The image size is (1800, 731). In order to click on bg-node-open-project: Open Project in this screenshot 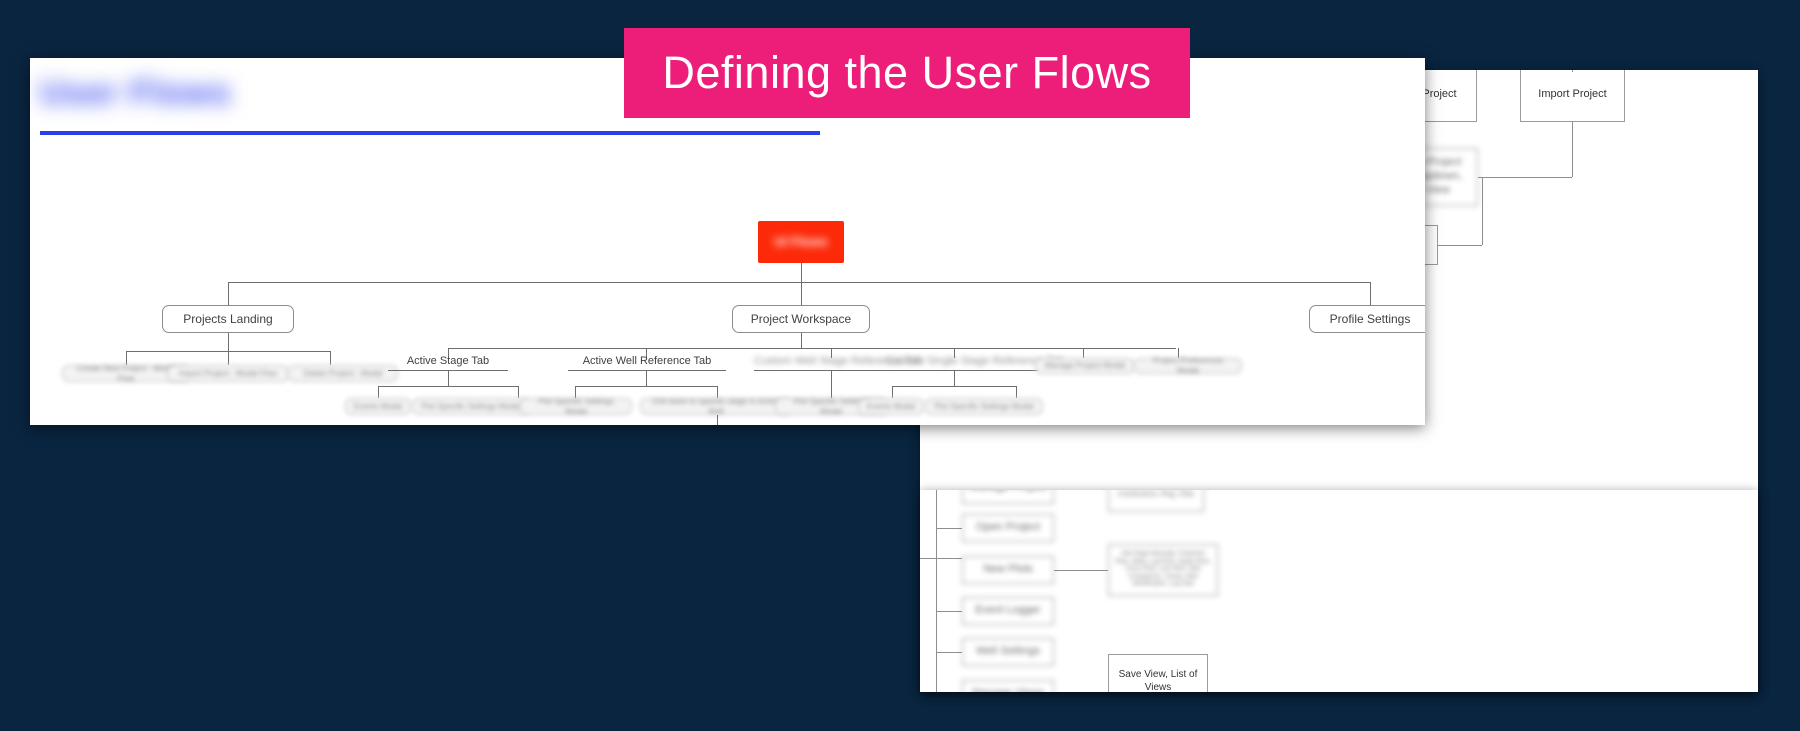, I will do `click(1008, 528)`.